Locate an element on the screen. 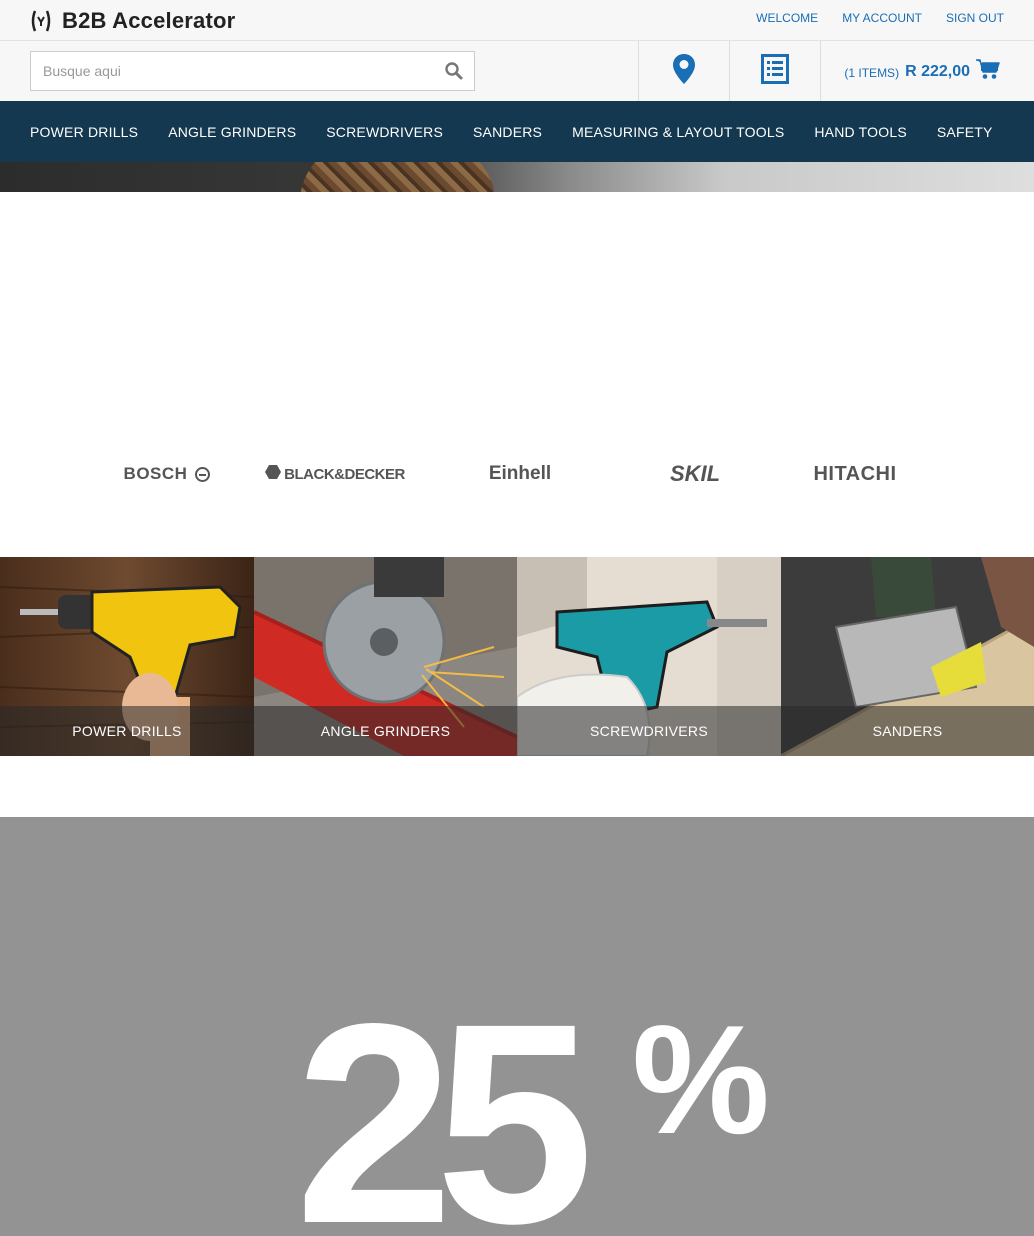 This screenshot has height=1236, width=1034. brand-logo-einhell: Einhell is located at coordinates (520, 474).